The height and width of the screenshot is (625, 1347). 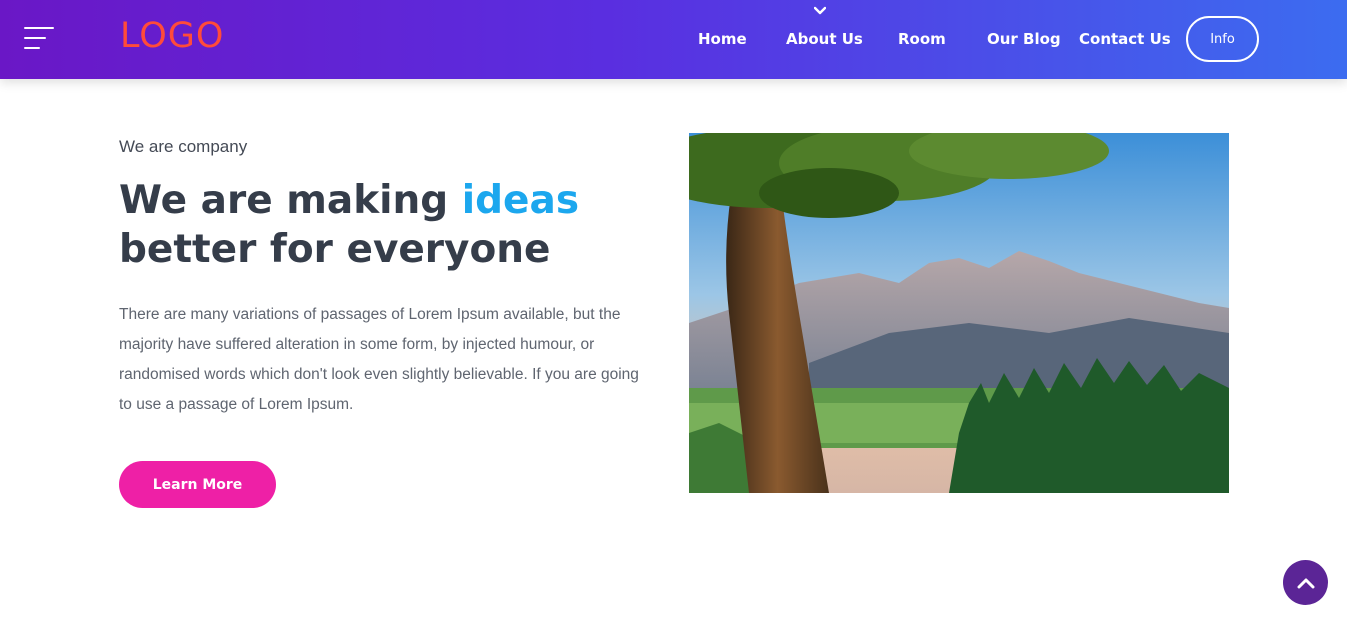 I want to click on hero-eyebrow: We are company, so click(x=183, y=146).